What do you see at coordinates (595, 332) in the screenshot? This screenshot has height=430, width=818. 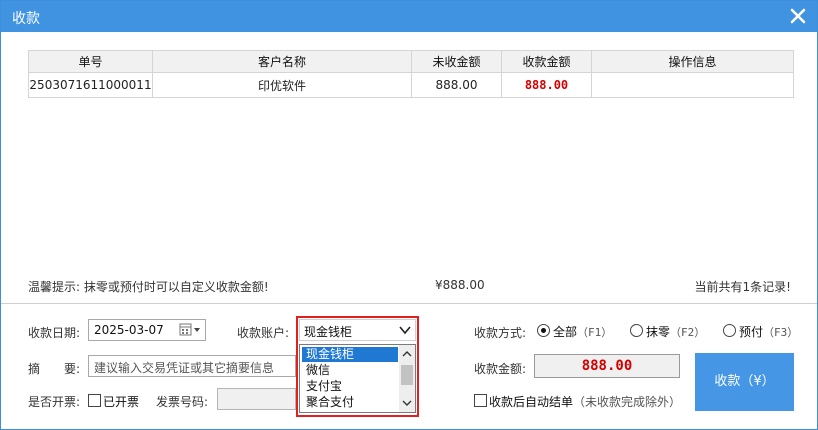 I see `method-all-key: （F1）` at bounding box center [595, 332].